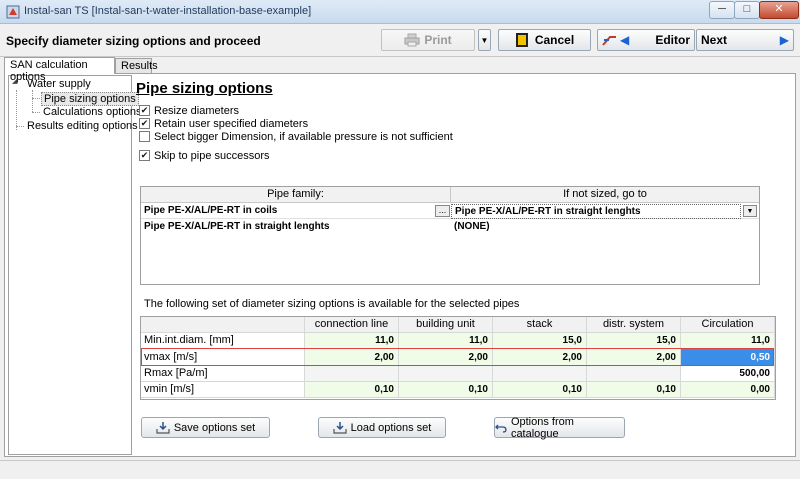 The image size is (800, 479). What do you see at coordinates (223, 374) in the screenshot?
I see `row-label-rmax: Rmax [Pa/m]` at bounding box center [223, 374].